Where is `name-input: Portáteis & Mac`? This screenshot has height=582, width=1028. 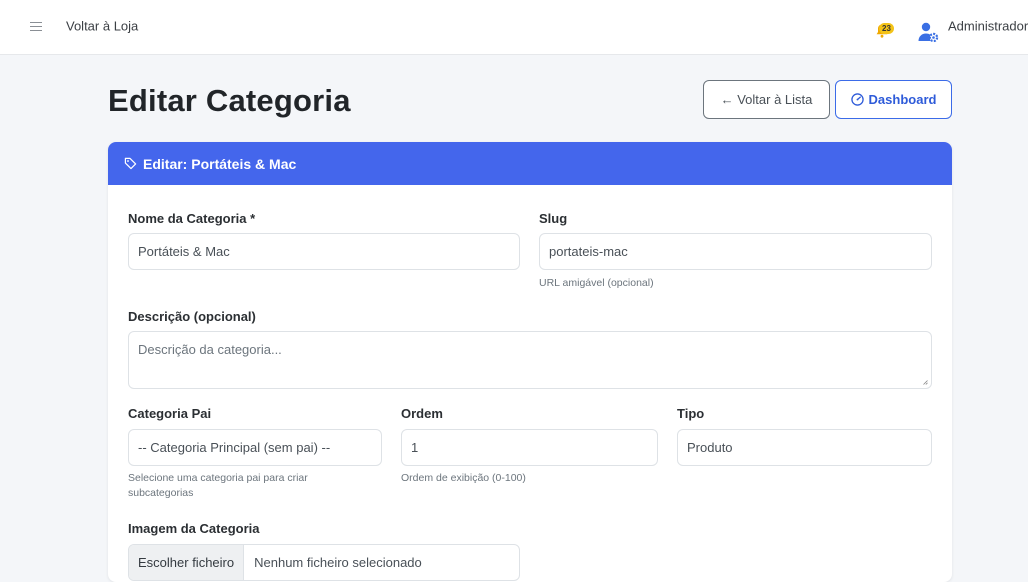
name-input: Portáteis & Mac is located at coordinates (324, 251).